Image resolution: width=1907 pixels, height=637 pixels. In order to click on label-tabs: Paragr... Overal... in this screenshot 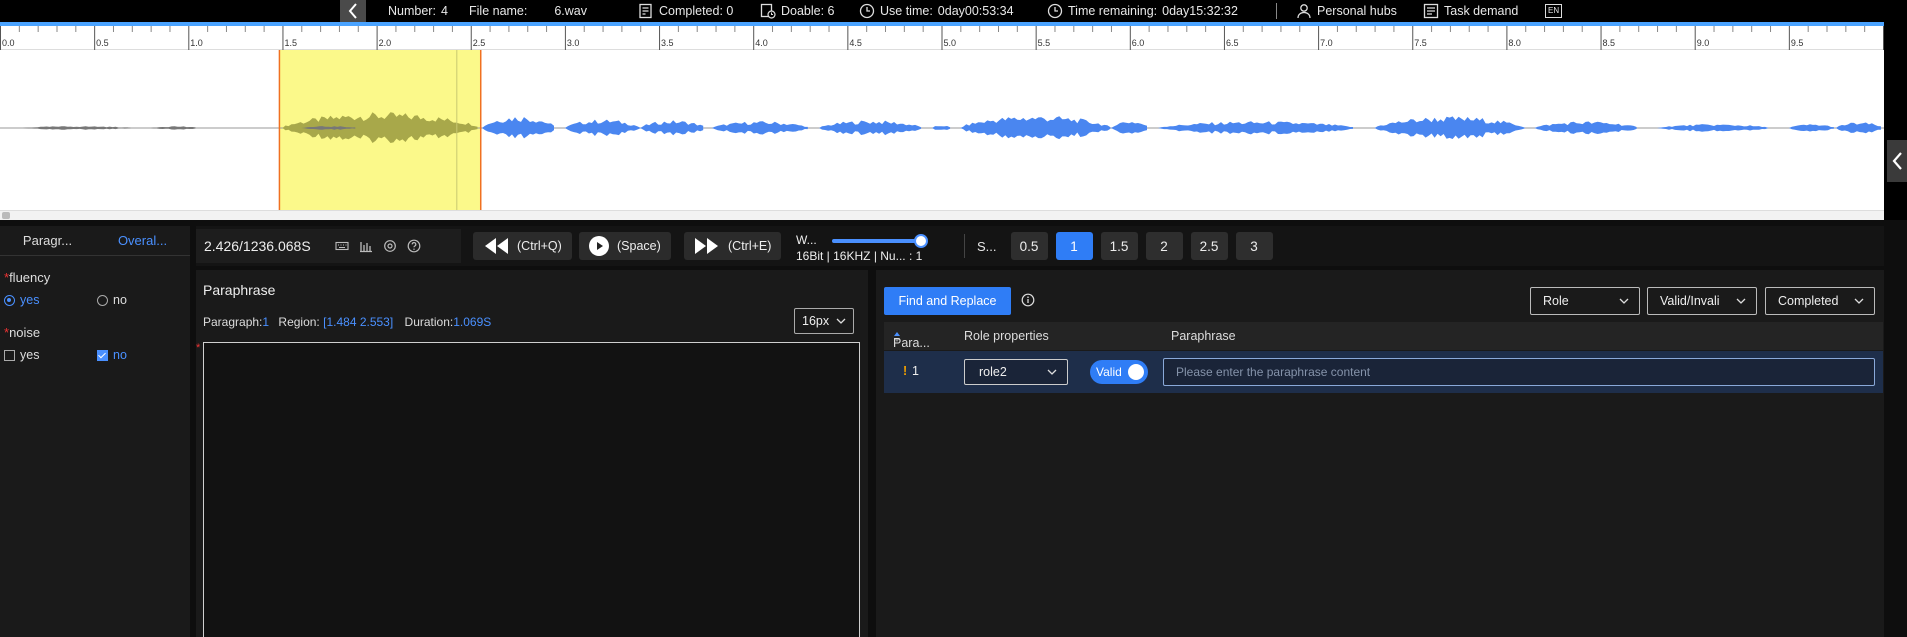, I will do `click(95, 241)`.